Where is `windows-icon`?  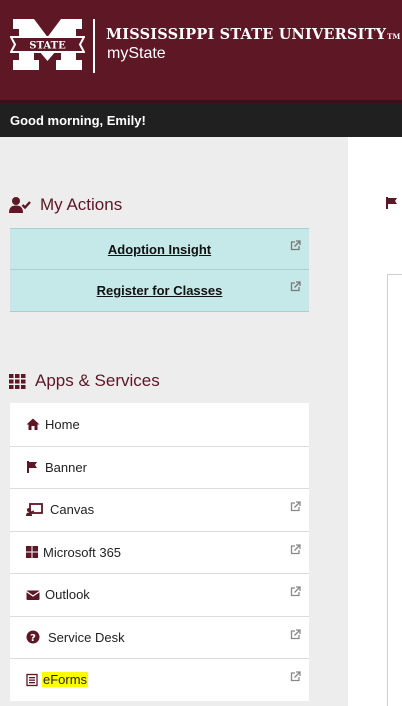
windows-icon is located at coordinates (32, 552).